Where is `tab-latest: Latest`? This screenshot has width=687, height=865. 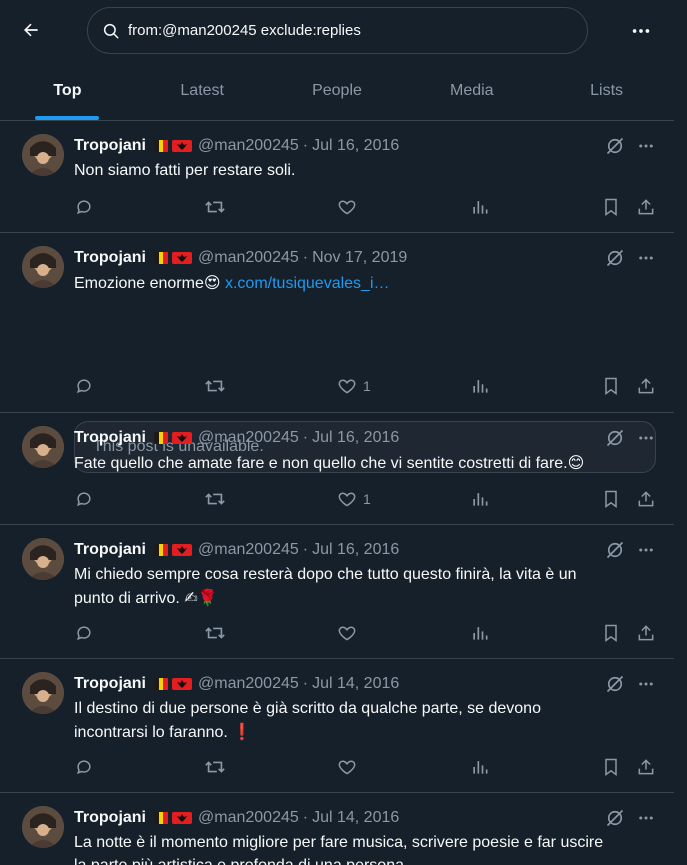 tab-latest: Latest is located at coordinates (202, 91).